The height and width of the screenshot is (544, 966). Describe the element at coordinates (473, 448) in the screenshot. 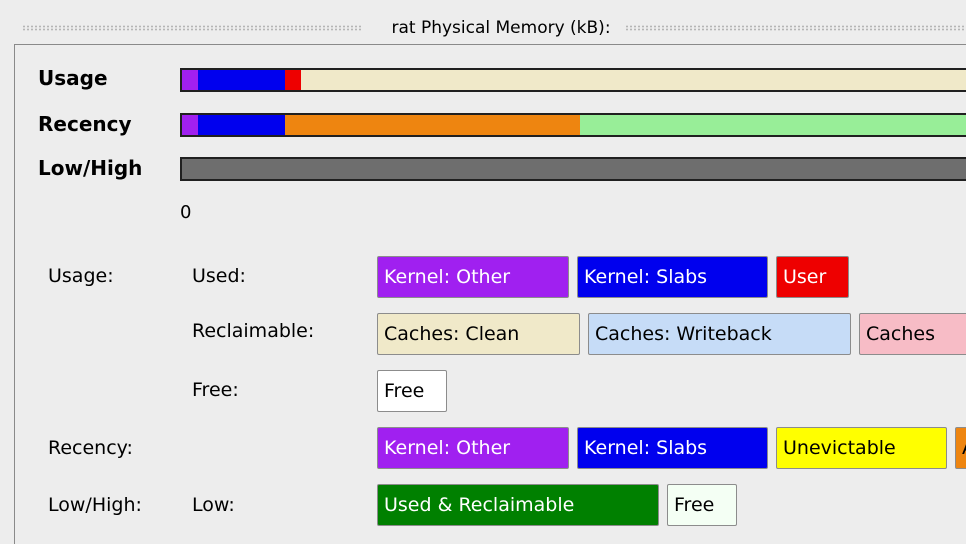

I see `chip-recency-kernel-other: Kernel: Other` at that location.